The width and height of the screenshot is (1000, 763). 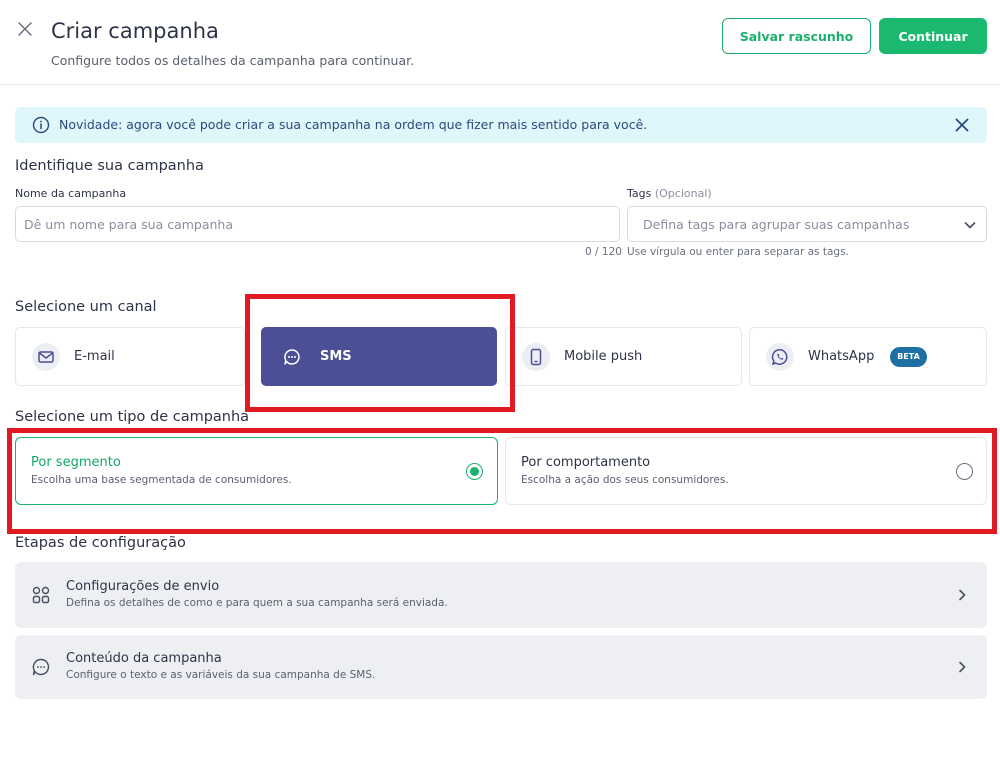 I want to click on beta-badge: BETA, so click(x=908, y=357).